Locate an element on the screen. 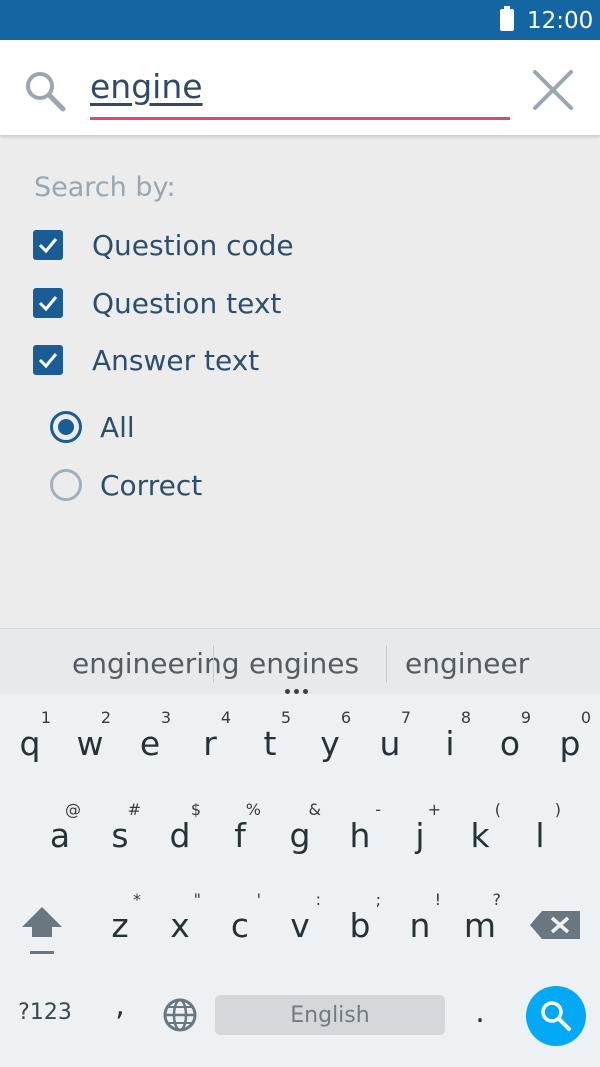 Image resolution: width=600 pixels, height=1067 pixels. key-letter: h is located at coordinates (360, 835).